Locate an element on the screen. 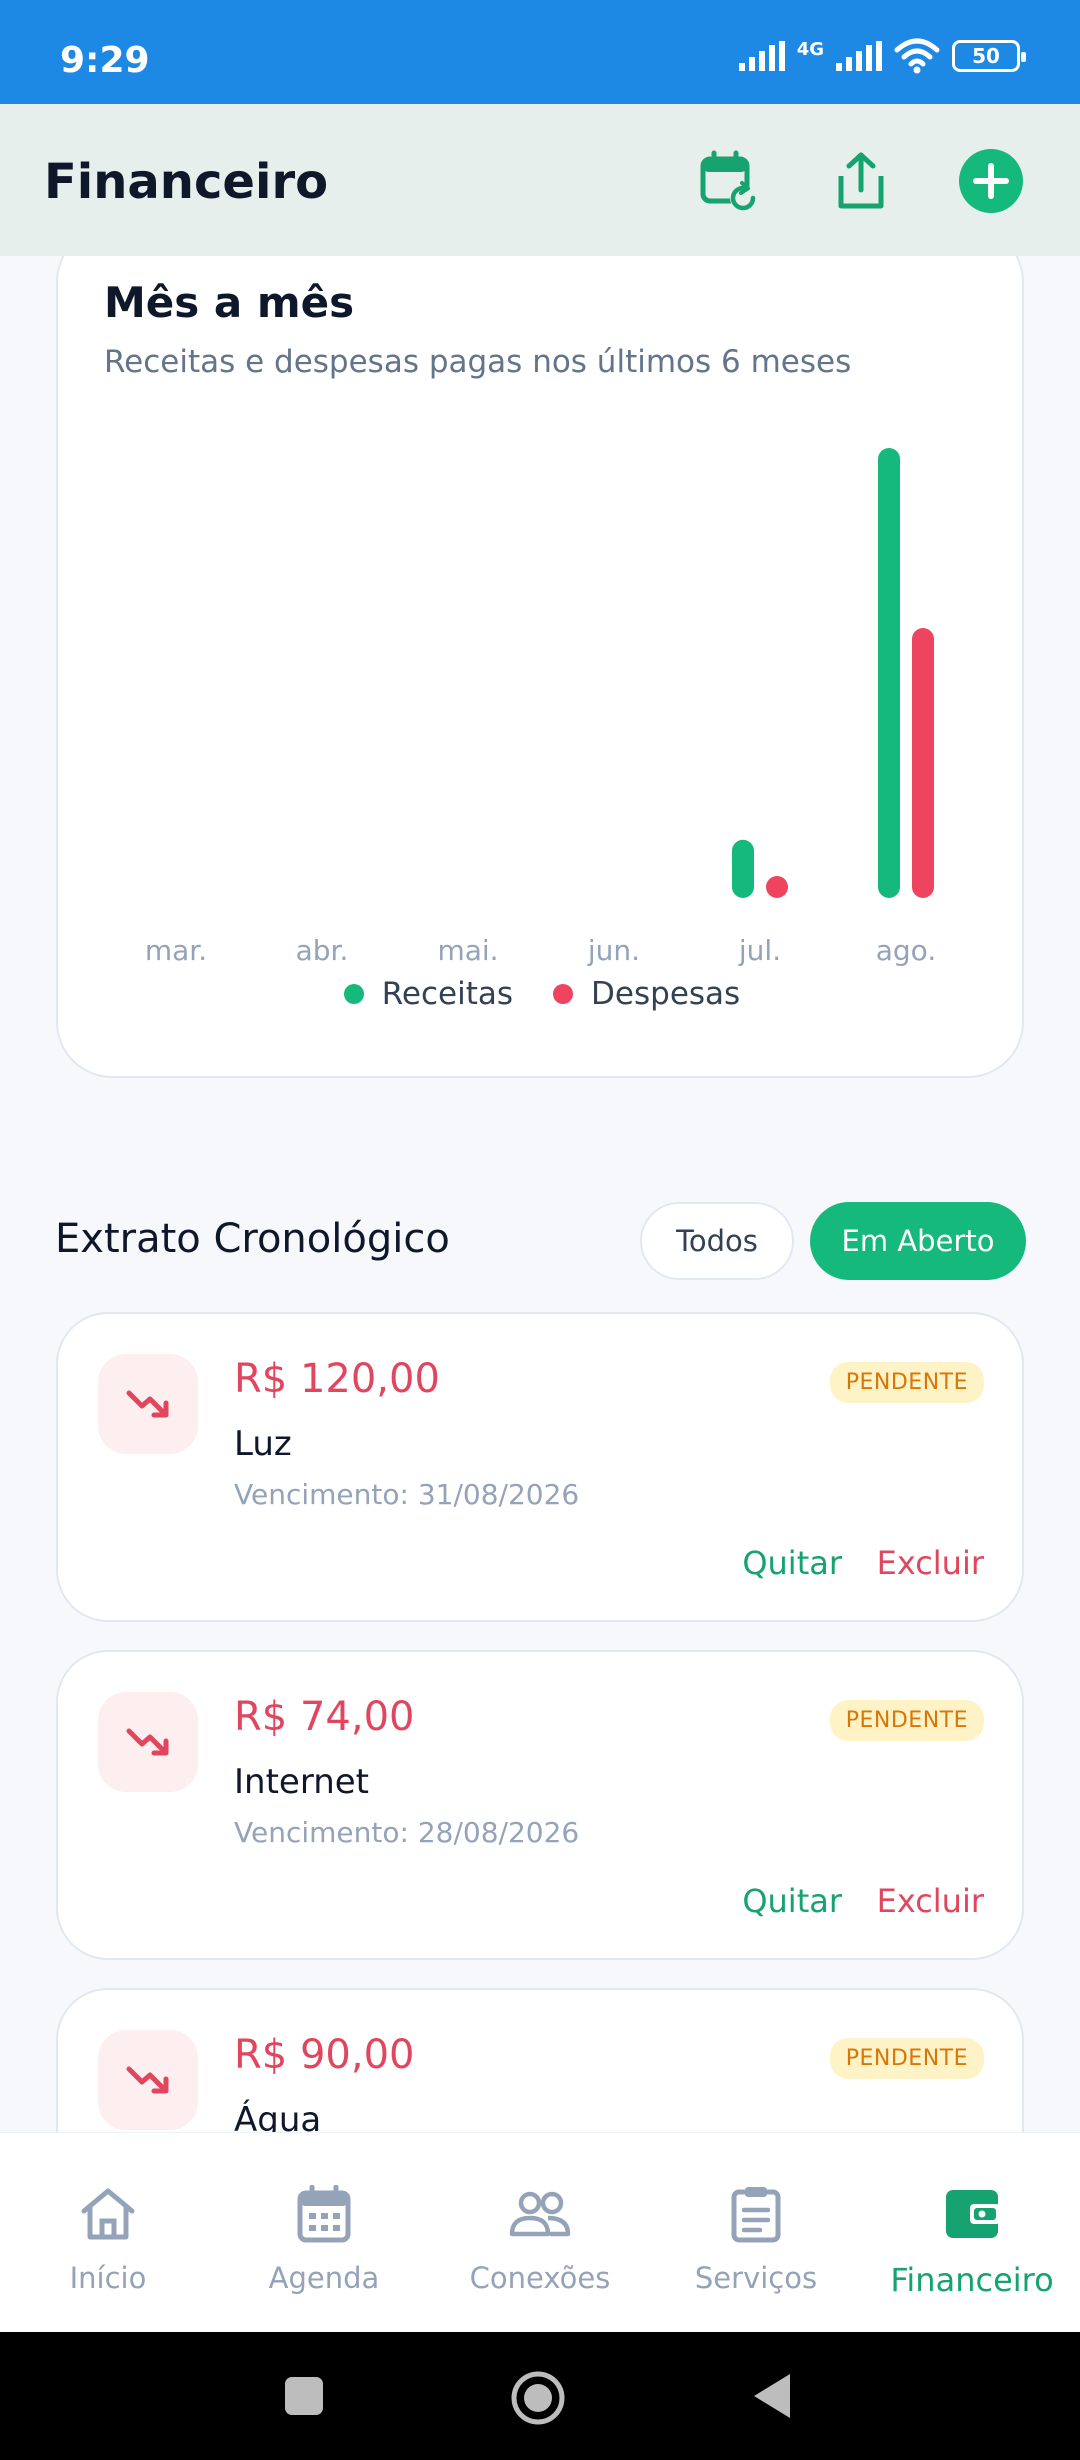 The height and width of the screenshot is (2460, 1080). calendar-refresh-icon is located at coordinates (728, 180).